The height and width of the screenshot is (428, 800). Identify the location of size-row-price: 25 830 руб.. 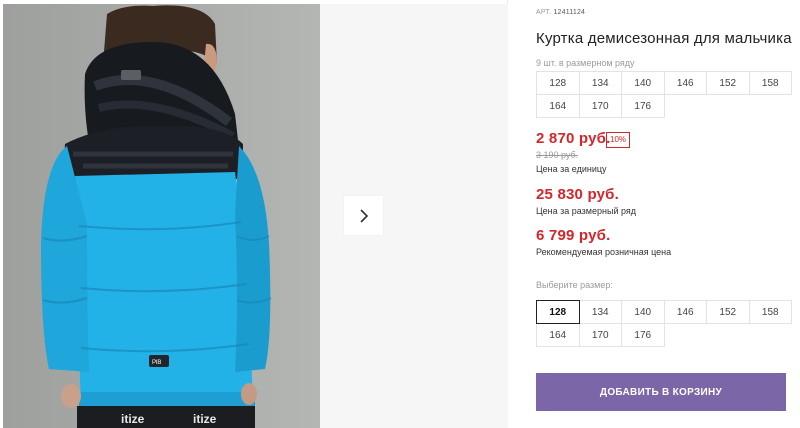
(577, 194).